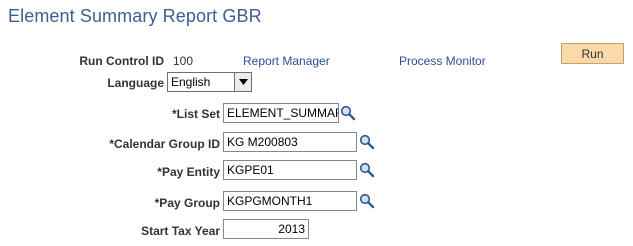  What do you see at coordinates (266, 229) in the screenshot?
I see `start-tax-year-input: 2013` at bounding box center [266, 229].